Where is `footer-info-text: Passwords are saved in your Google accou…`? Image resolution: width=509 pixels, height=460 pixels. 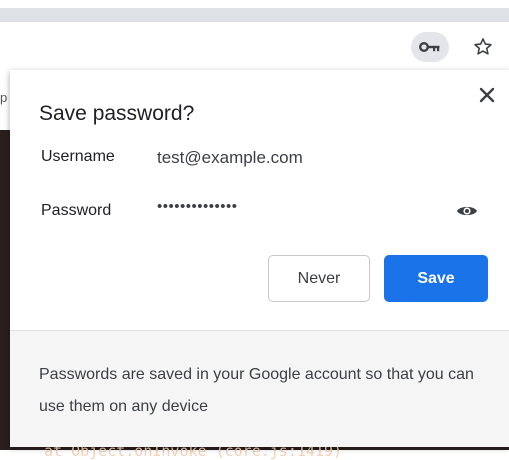 footer-info-text: Passwords are saved in your Google accou… is located at coordinates (256, 390).